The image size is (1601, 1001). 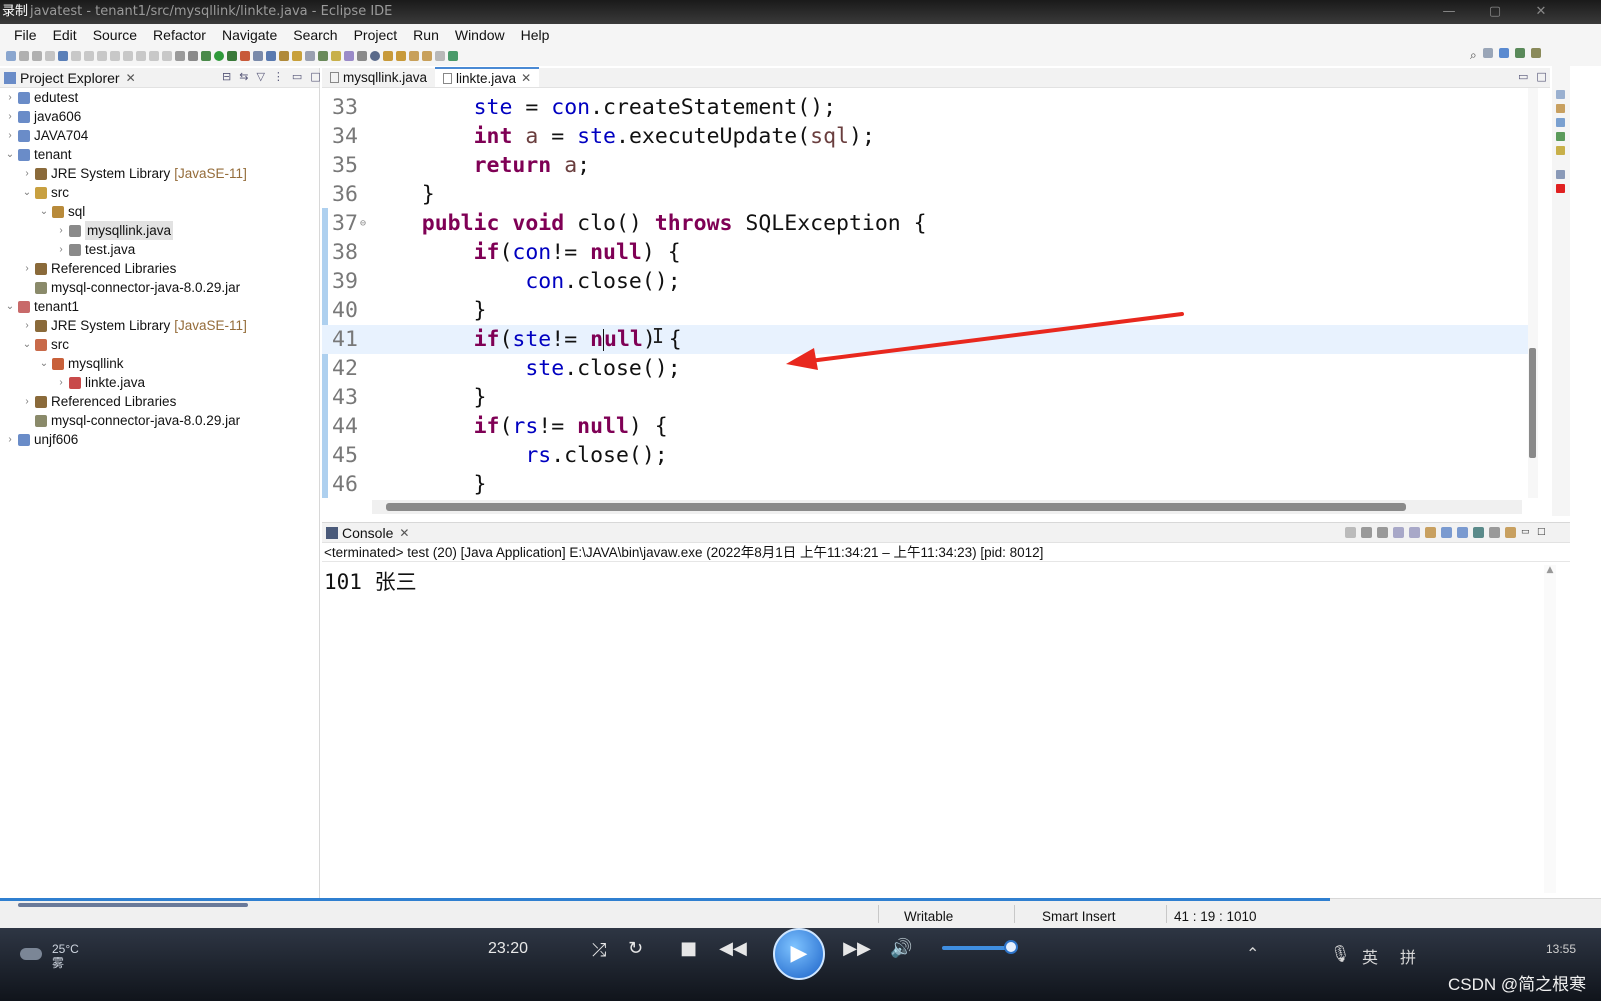 What do you see at coordinates (278, 76) in the screenshot?
I see `view-menu-icon: ⋮` at bounding box center [278, 76].